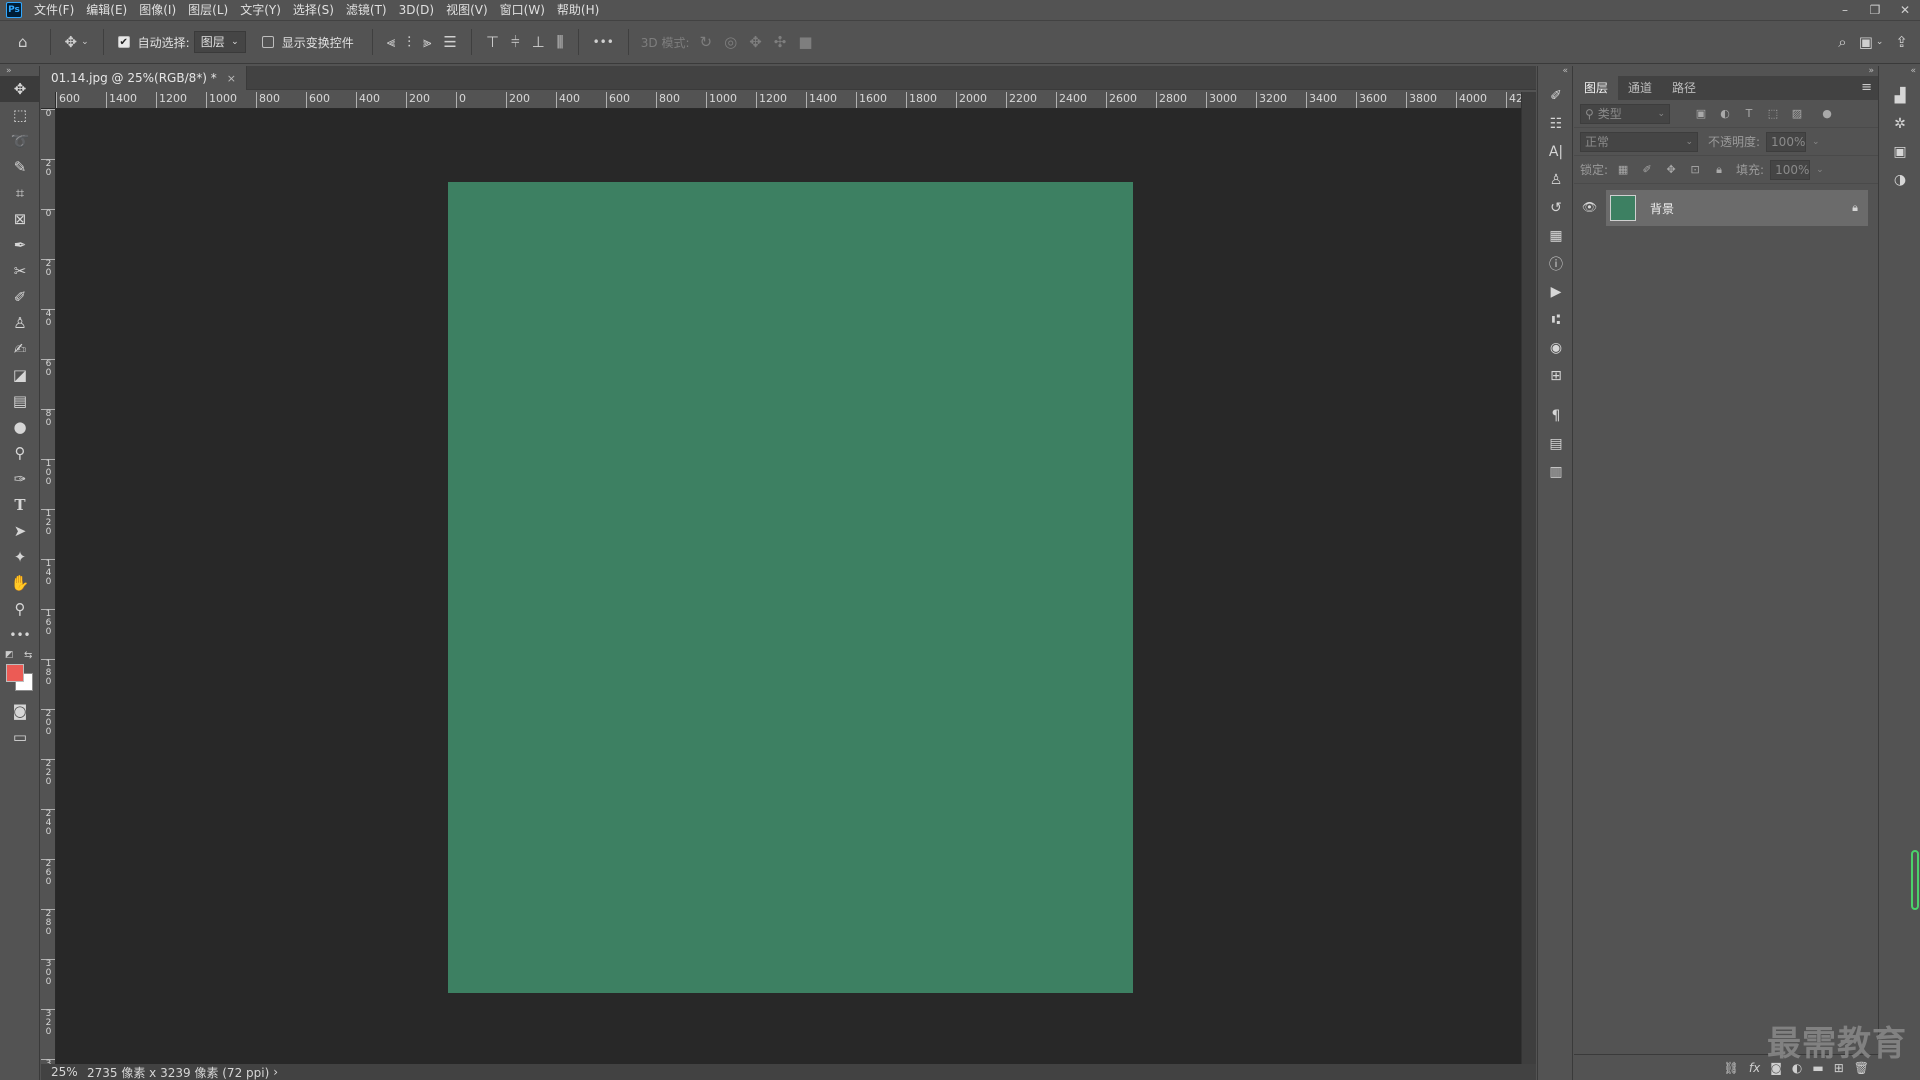 The image size is (1920, 1080). I want to click on lock-transparent-pixels-icon: ▦, so click(1623, 169).